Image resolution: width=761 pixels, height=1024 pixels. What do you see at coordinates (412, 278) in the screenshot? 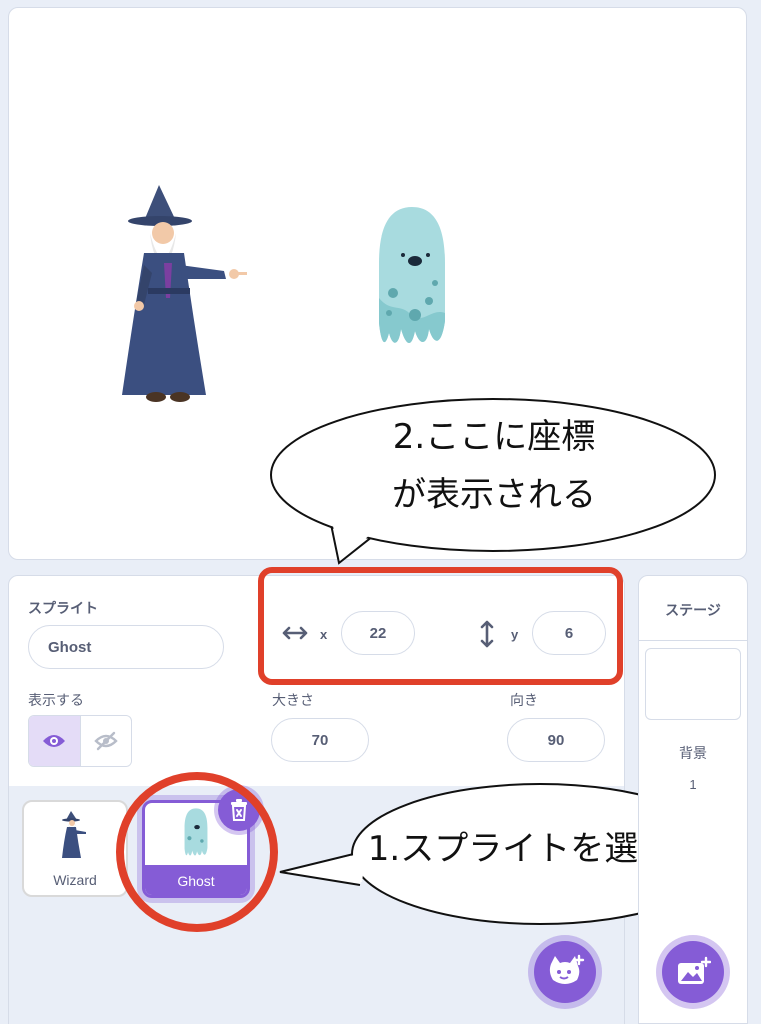
I see `ghost-sprite` at bounding box center [412, 278].